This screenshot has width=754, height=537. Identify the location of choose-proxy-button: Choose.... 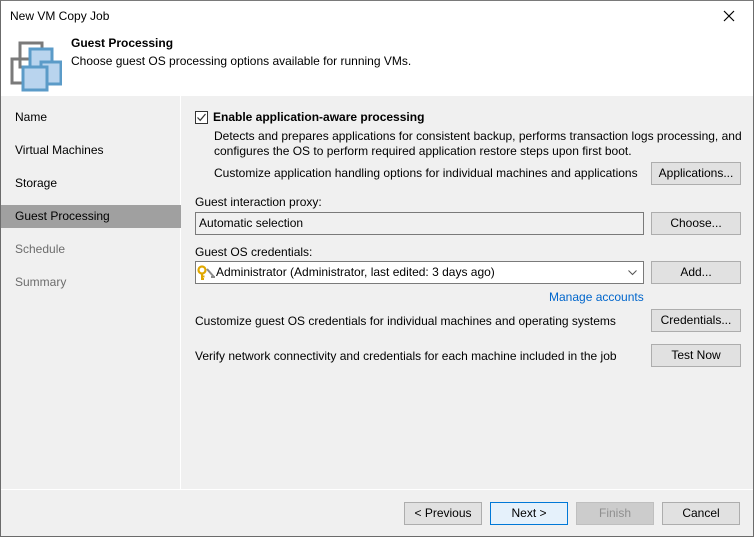
(696, 223).